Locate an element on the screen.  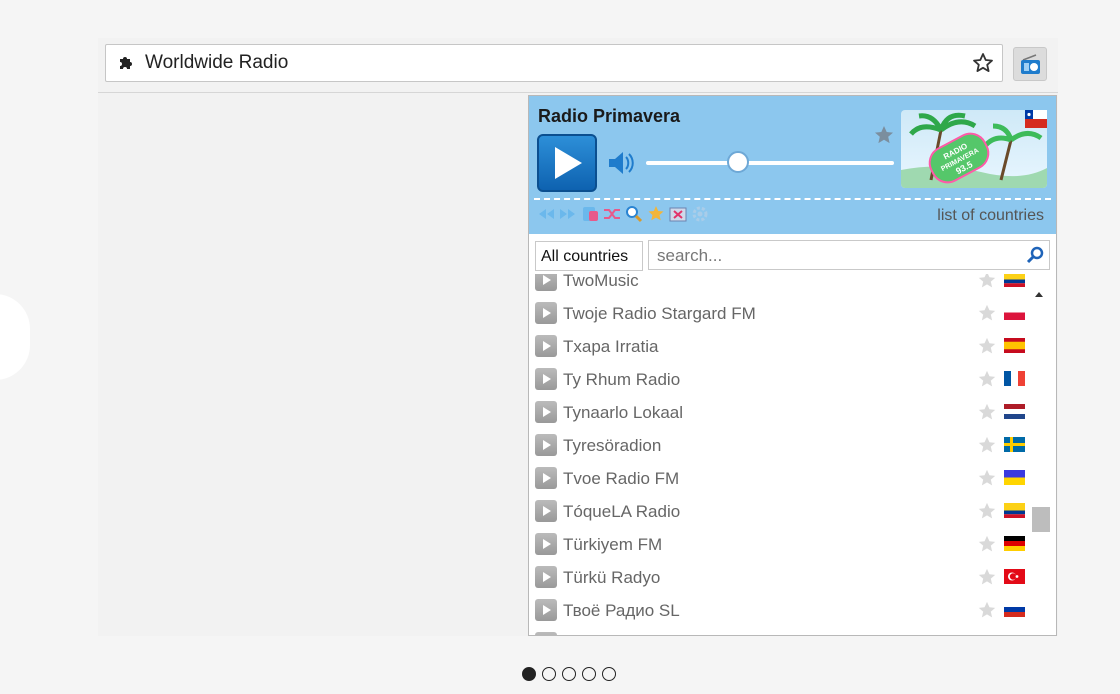
turkey-flag-icon is located at coordinates (1014, 576).